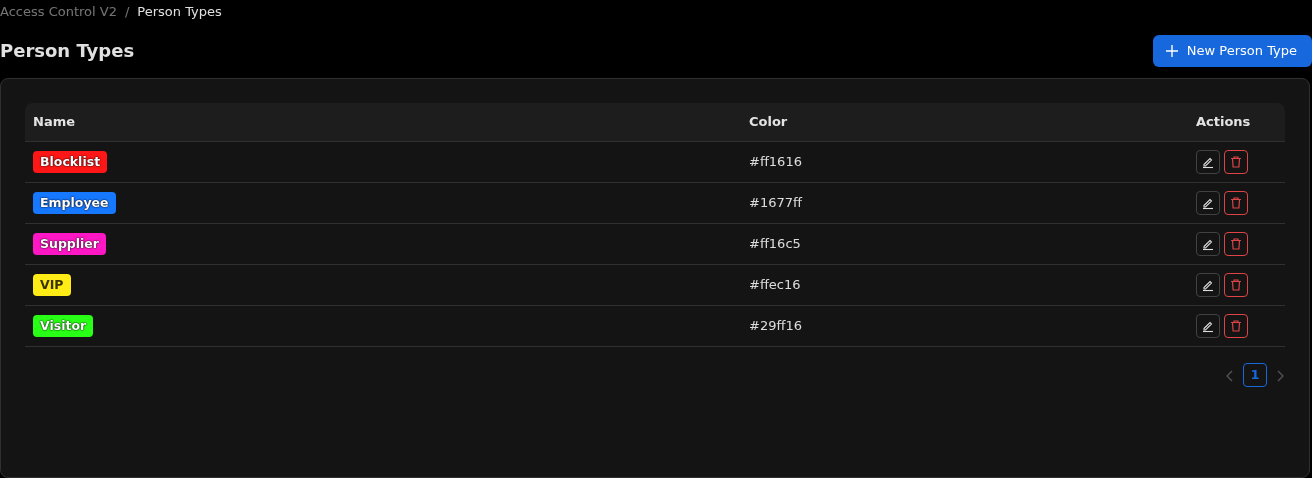  What do you see at coordinates (964, 285) in the screenshot?
I see `color-code: #ffec16` at bounding box center [964, 285].